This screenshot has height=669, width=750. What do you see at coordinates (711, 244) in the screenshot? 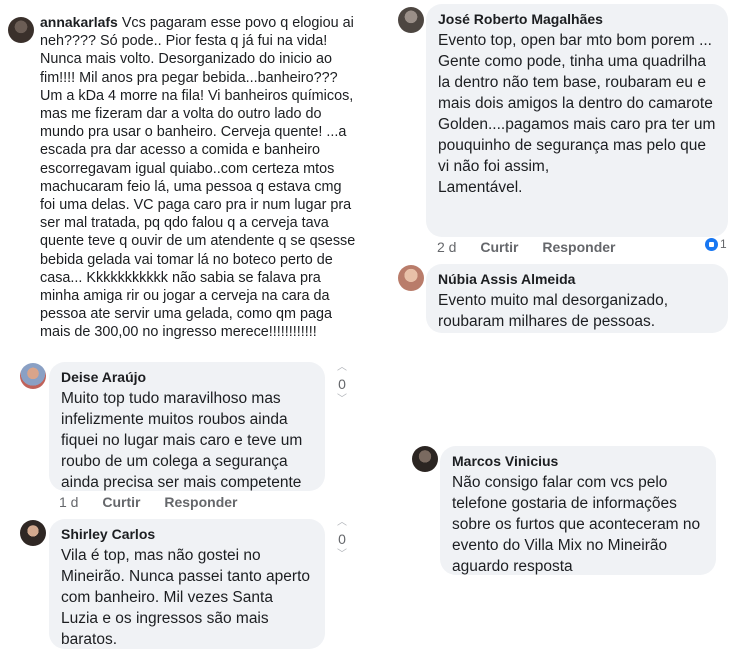
I see `like-reaction-icon` at bounding box center [711, 244].